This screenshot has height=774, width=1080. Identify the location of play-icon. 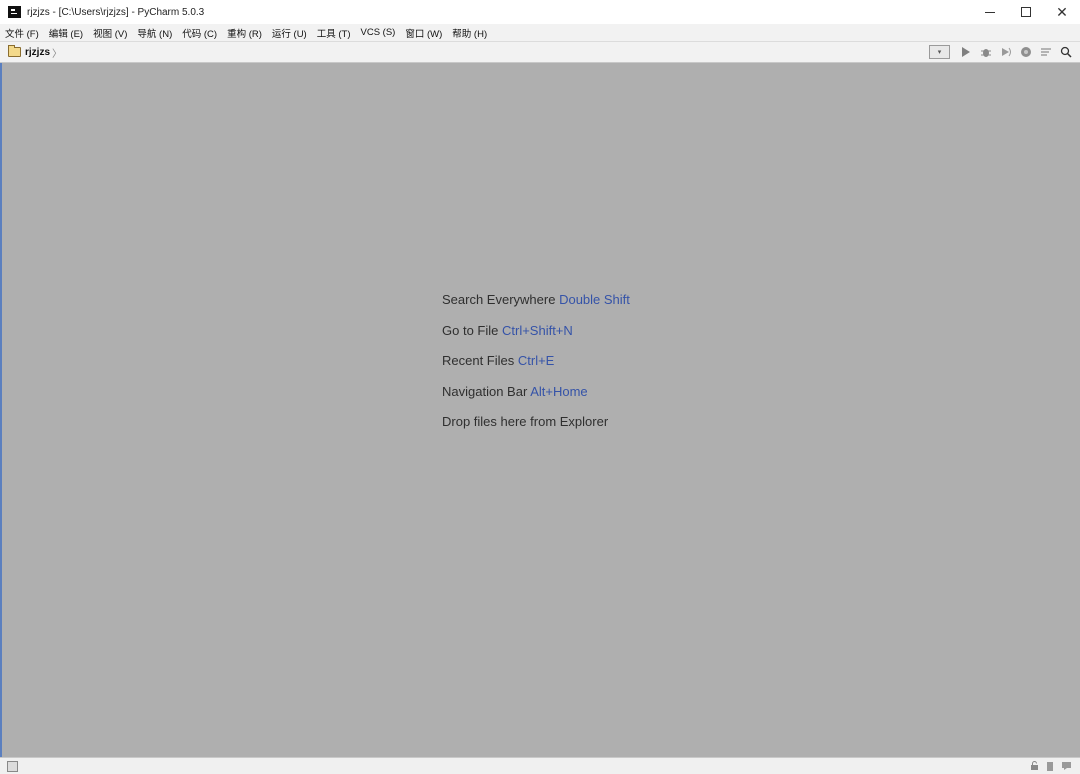
(966, 52).